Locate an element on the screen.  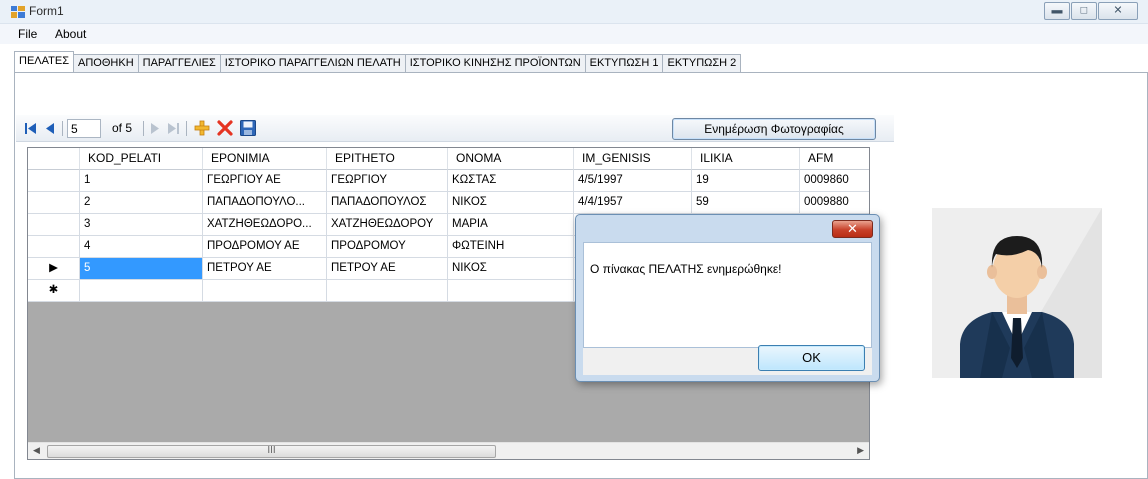
window-controls: ▬ □ ✕ is located at coordinates (1090, 11).